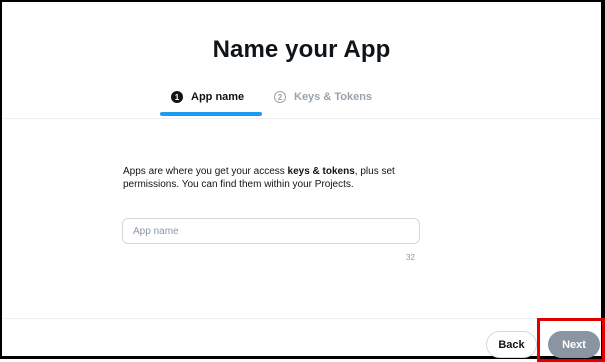 The width and height of the screenshot is (605, 362). I want to click on step-label-keys-tokens: Keys & Tokens, so click(333, 97).